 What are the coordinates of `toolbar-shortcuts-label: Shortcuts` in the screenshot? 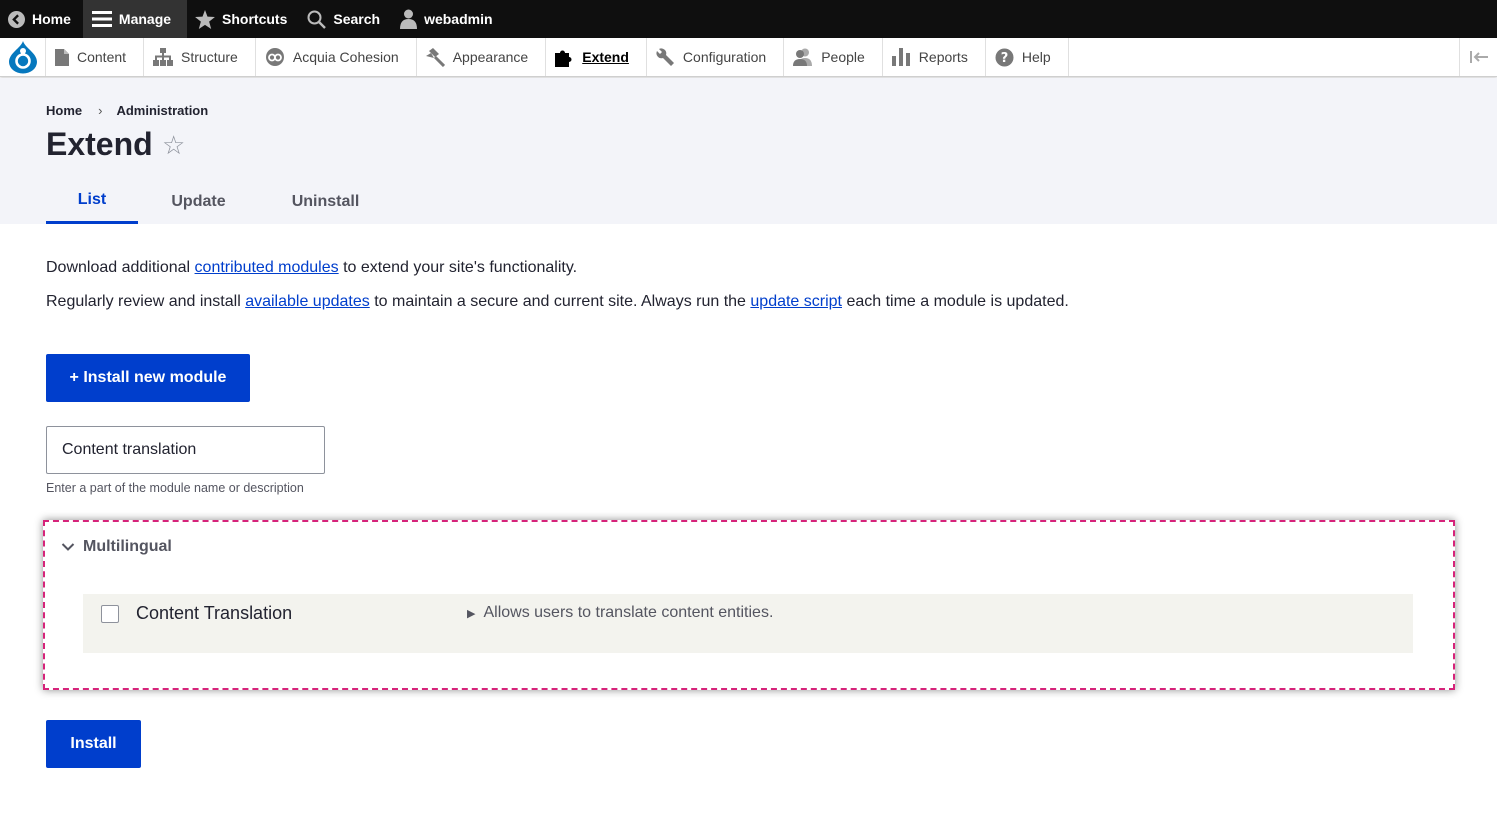 It's located at (255, 19).